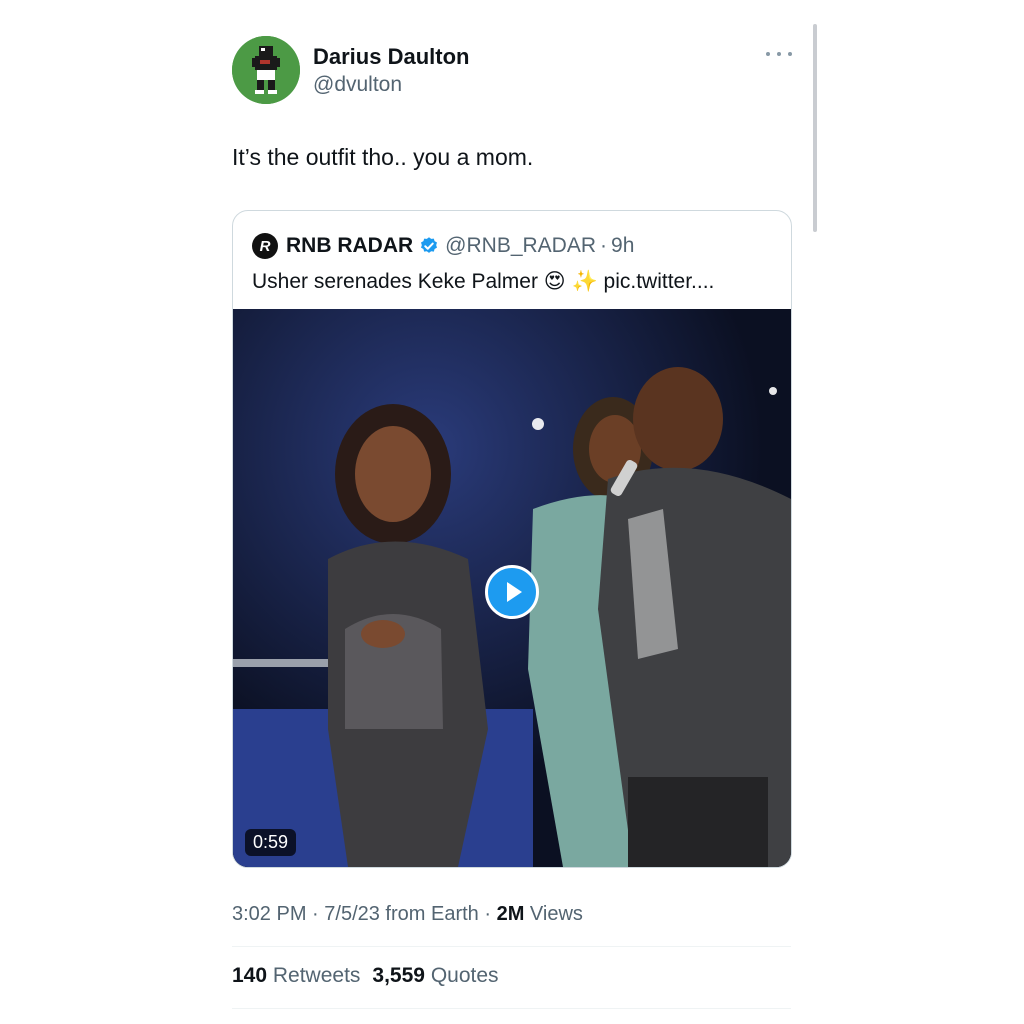 The image size is (1024, 1024). I want to click on play-button, so click(512, 592).